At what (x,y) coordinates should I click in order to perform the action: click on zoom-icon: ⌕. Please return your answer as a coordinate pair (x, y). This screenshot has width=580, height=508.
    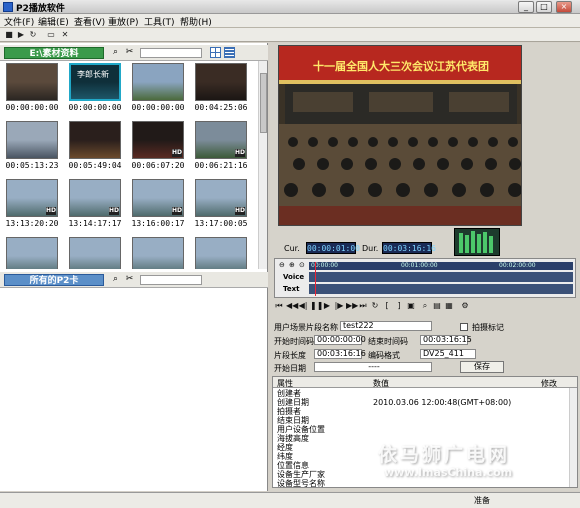
    Looking at the image, I should click on (425, 306).